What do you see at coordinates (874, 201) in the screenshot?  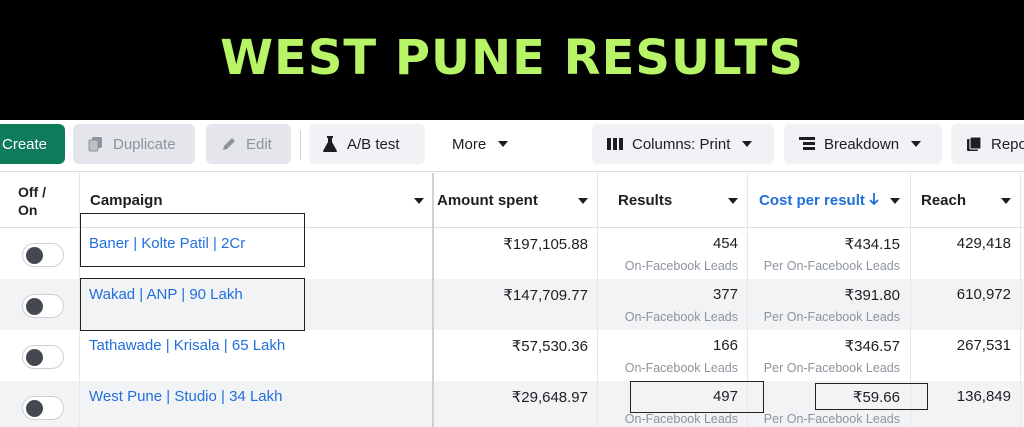 I see `sort-arrow-icon` at bounding box center [874, 201].